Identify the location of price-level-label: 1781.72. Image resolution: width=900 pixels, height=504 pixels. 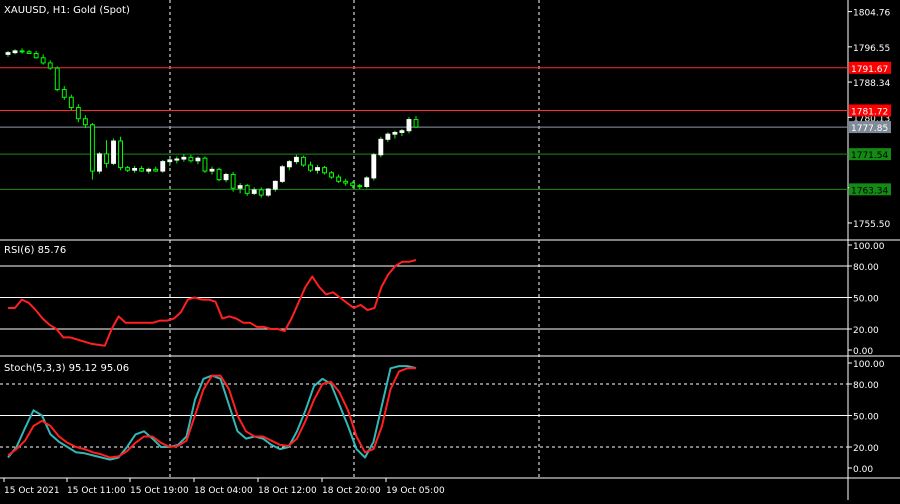
(869, 112).